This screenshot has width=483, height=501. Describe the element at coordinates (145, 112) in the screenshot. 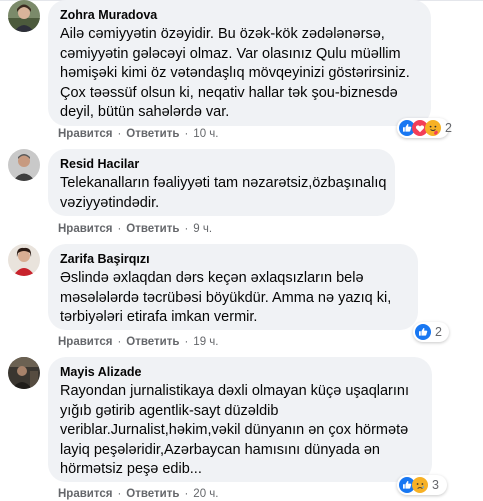

I see `comment-text-line: deyil, bütün sahələrdə var.` at that location.